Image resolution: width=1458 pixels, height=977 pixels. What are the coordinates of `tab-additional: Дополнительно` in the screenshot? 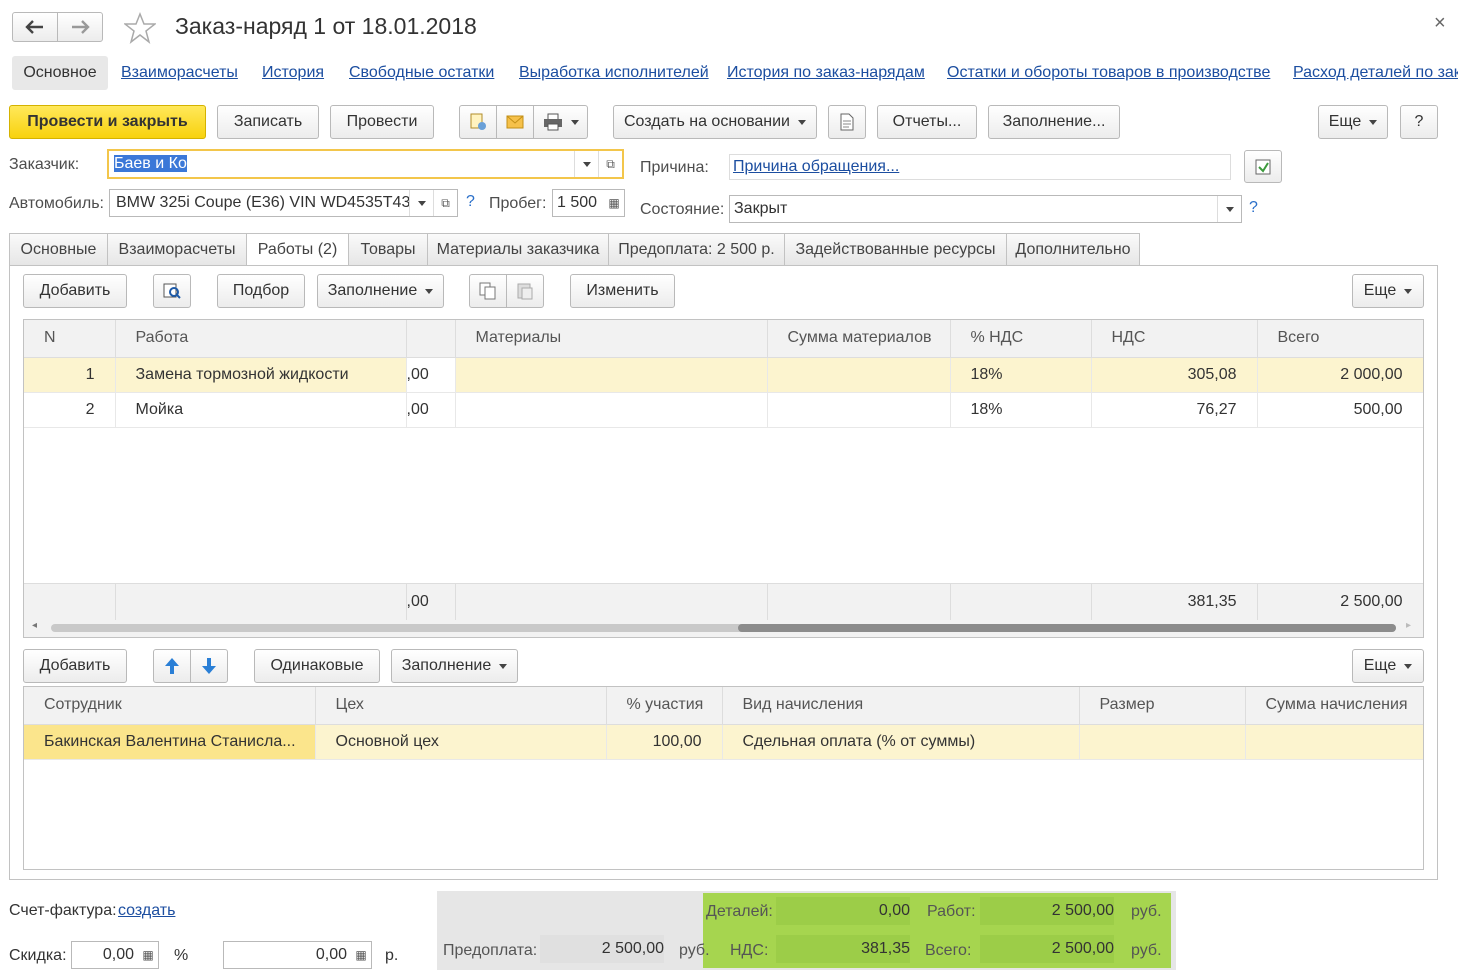 It's located at (1073, 249).